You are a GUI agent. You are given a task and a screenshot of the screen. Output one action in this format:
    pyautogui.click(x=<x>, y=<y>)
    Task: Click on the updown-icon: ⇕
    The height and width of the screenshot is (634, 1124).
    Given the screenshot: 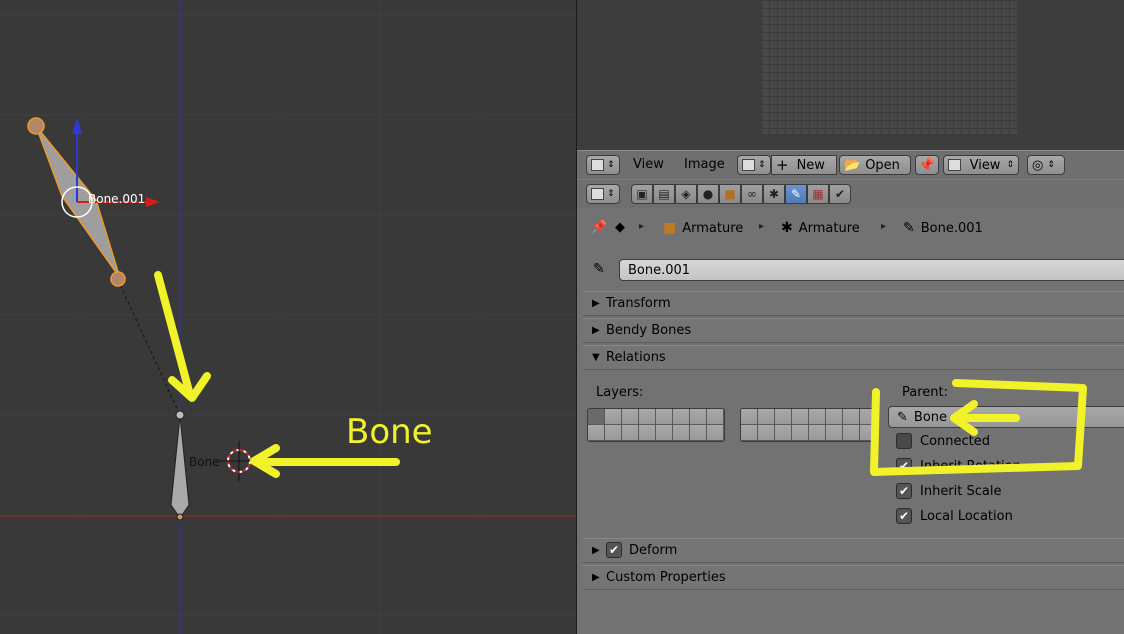 What is the action you would take?
    pyautogui.click(x=762, y=165)
    